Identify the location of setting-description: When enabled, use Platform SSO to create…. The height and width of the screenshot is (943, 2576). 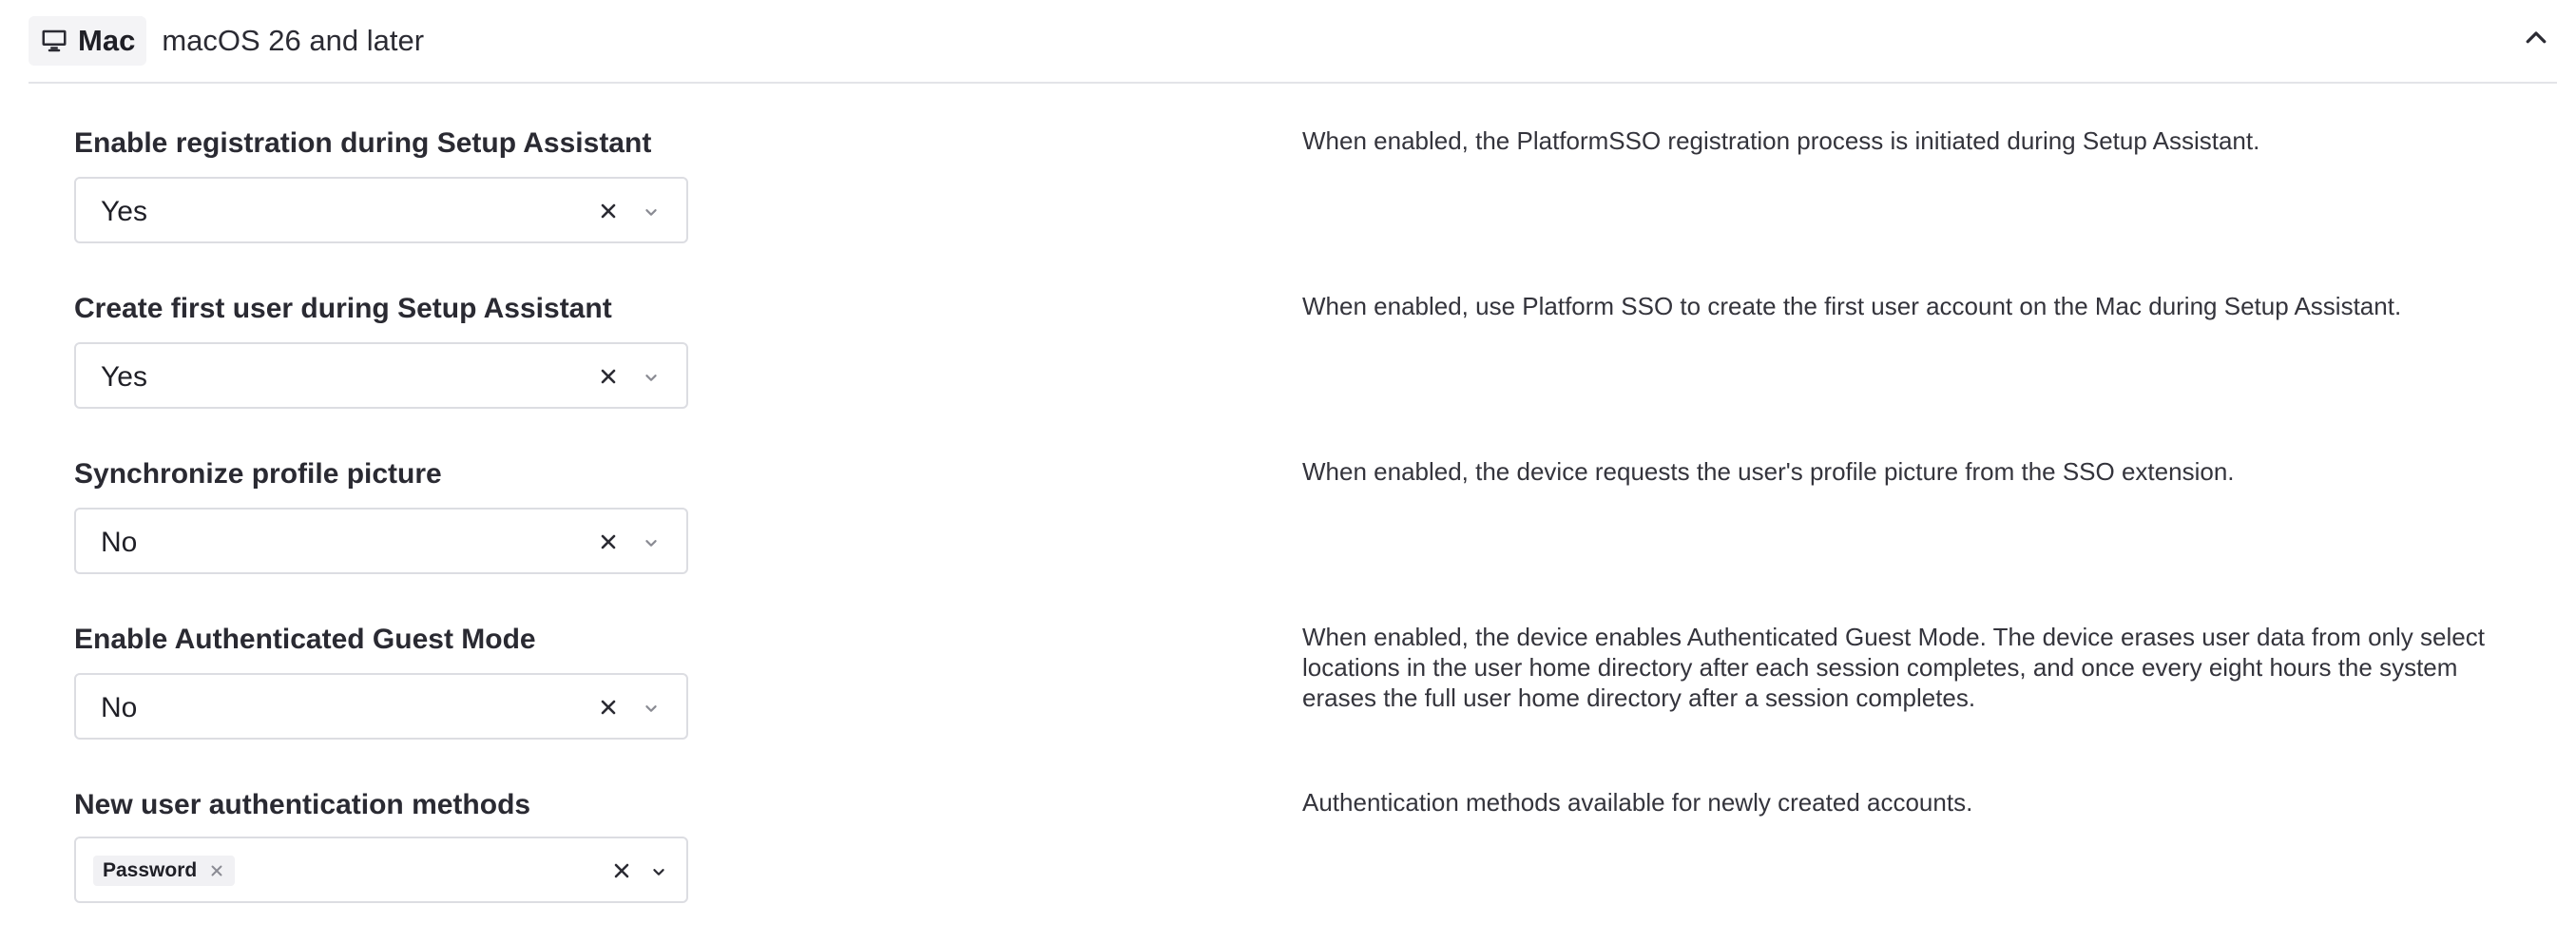
(1852, 306).